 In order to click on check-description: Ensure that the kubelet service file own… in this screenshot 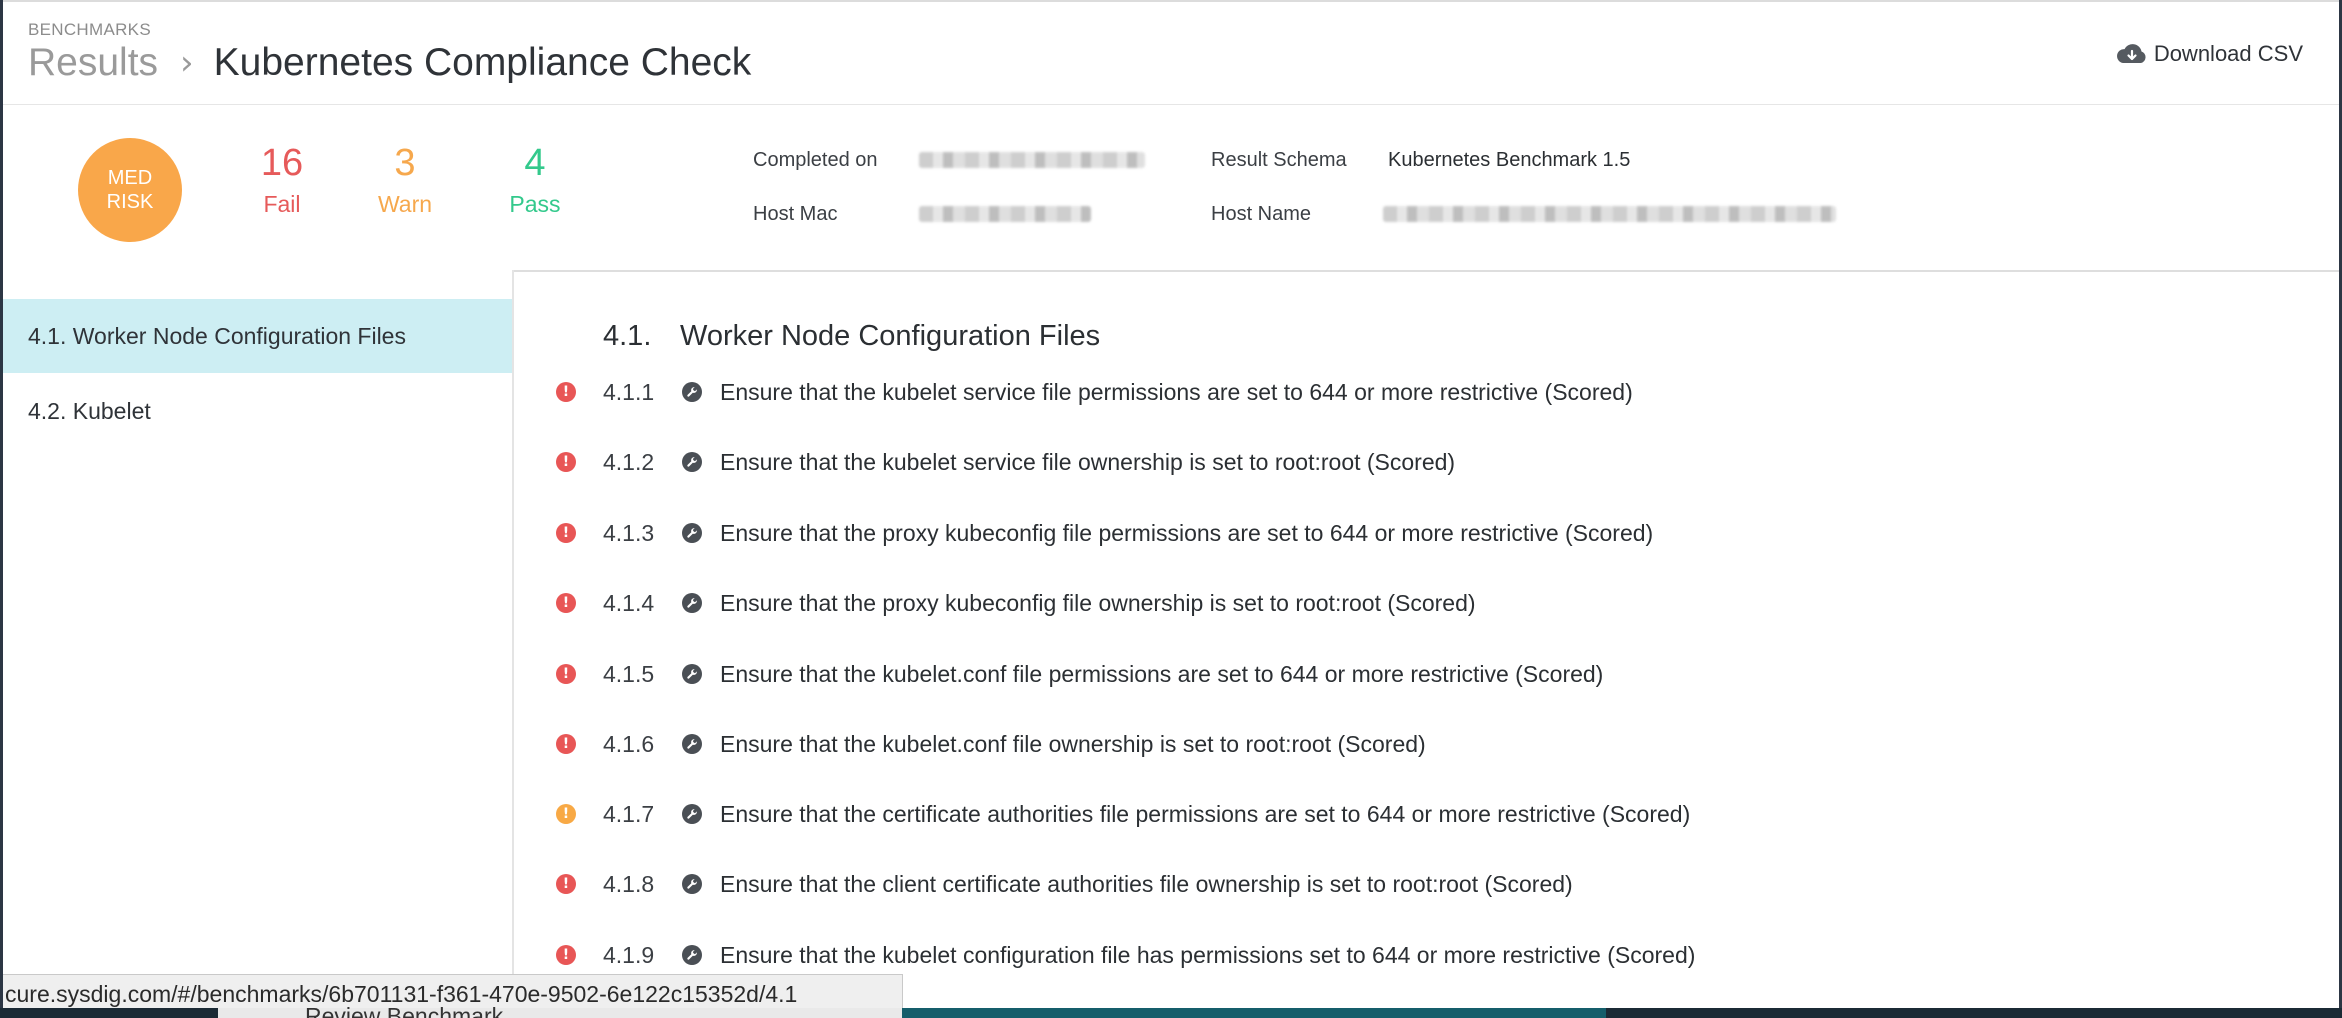, I will do `click(1088, 461)`.